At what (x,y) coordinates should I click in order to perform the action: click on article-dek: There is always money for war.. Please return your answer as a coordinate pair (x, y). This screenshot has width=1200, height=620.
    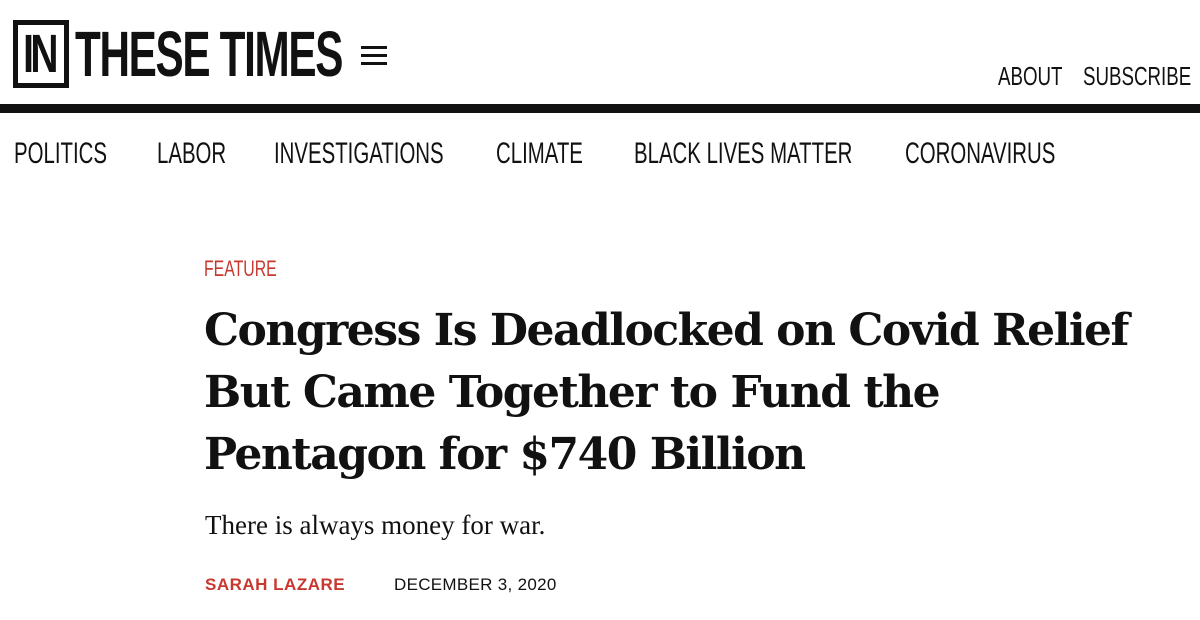
    Looking at the image, I should click on (375, 525).